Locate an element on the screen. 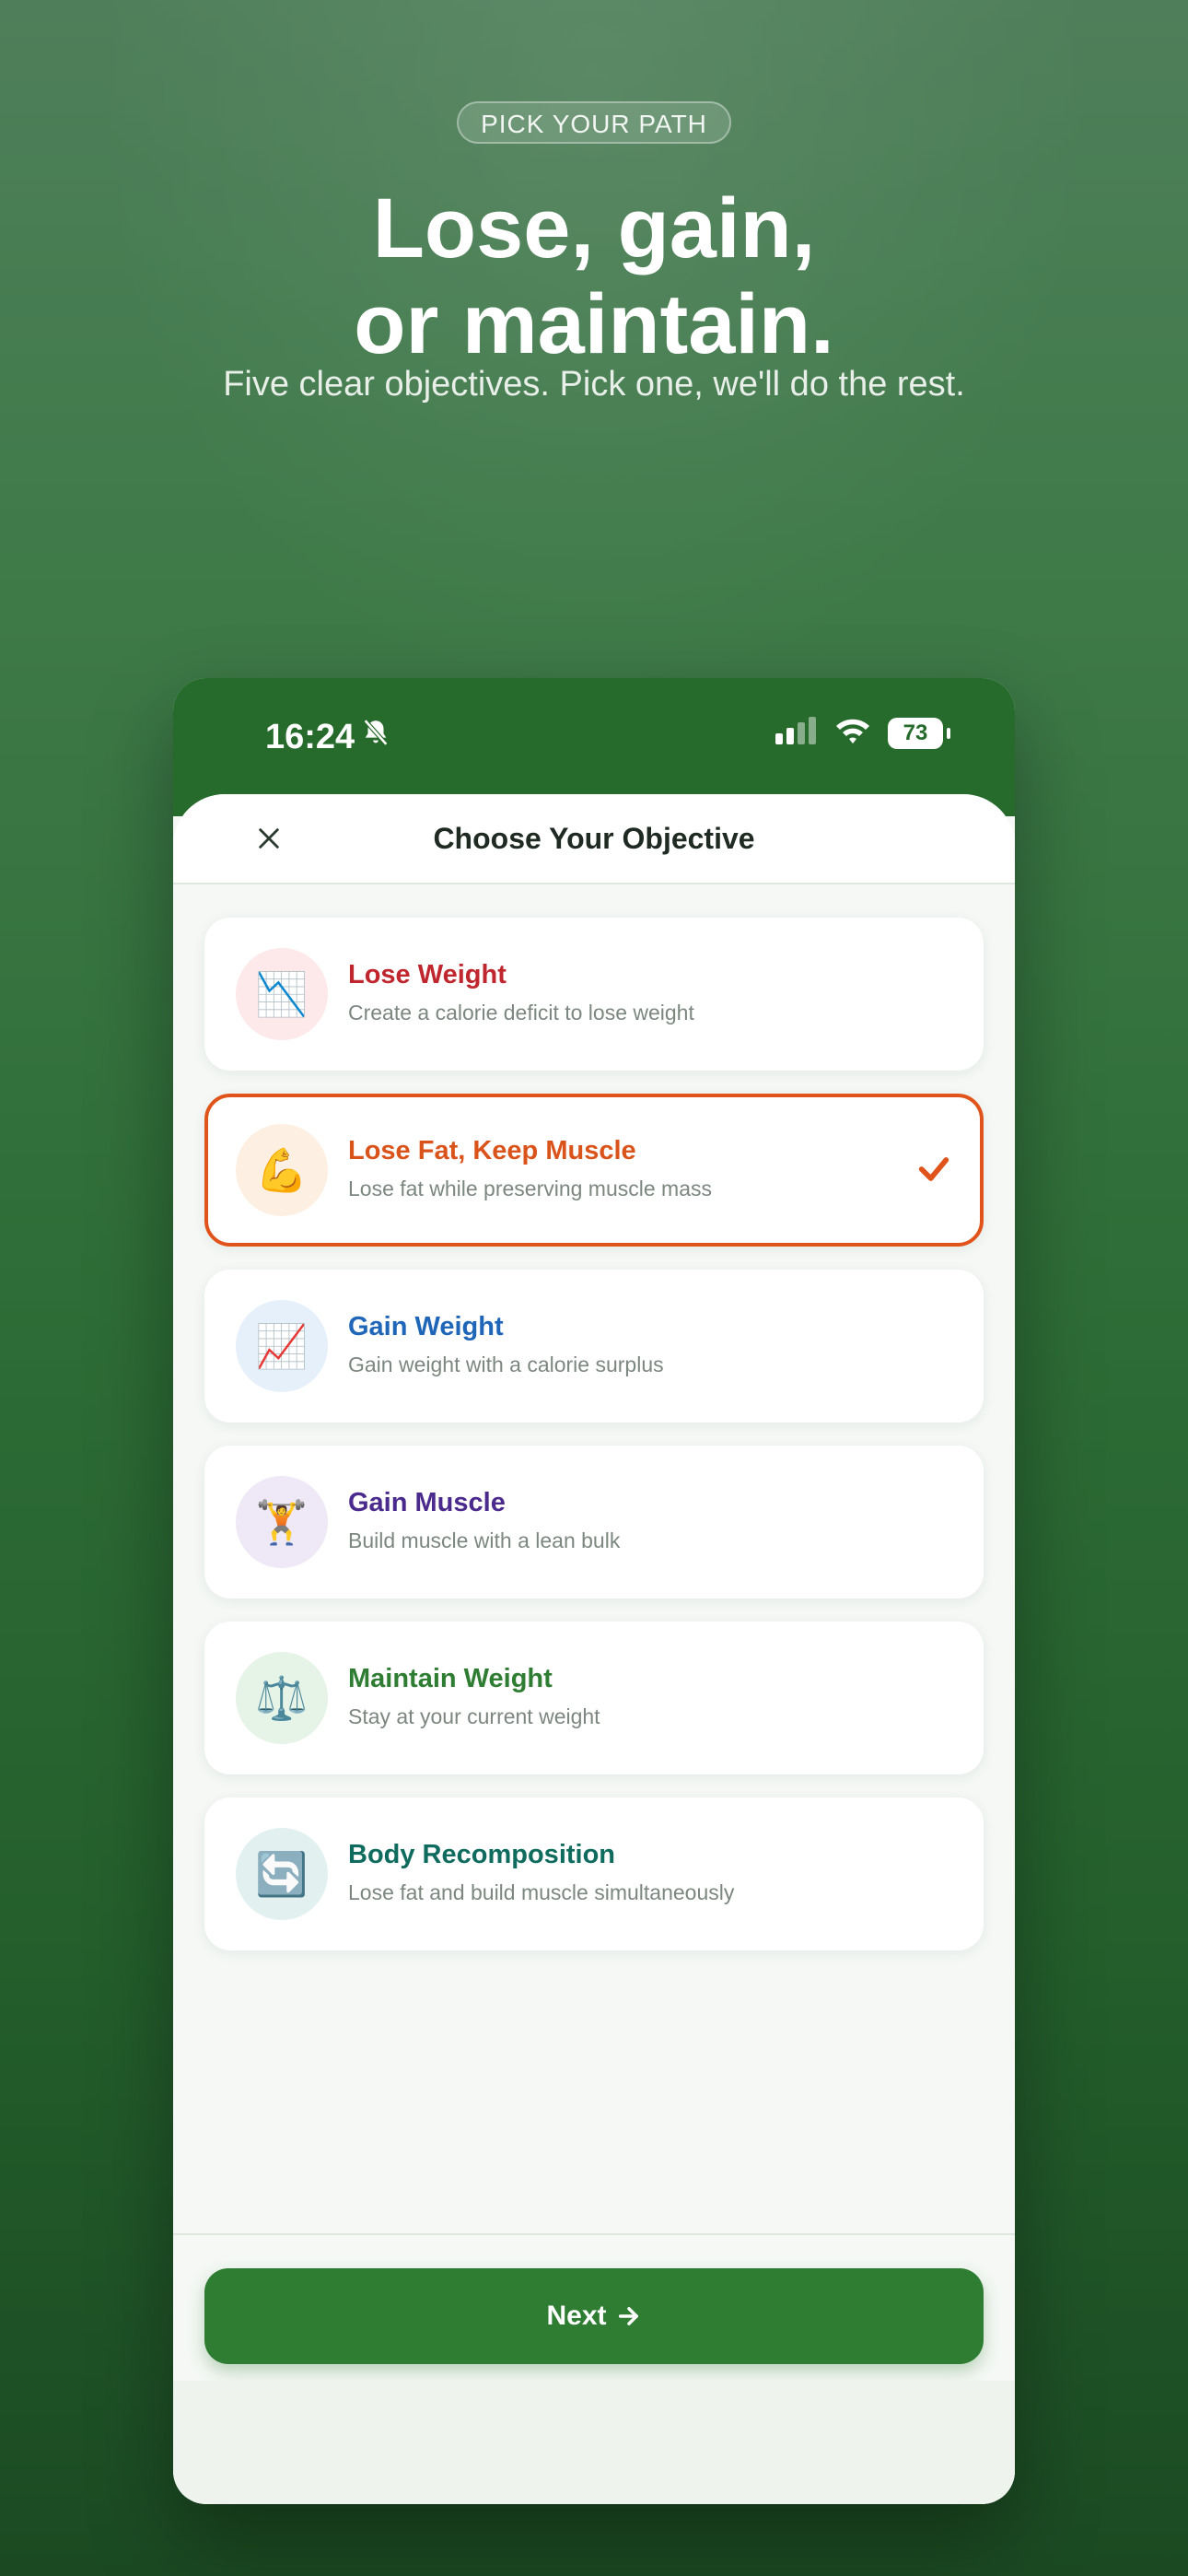 This screenshot has width=1188, height=2576. status-time-group: 16:24 is located at coordinates (328, 737).